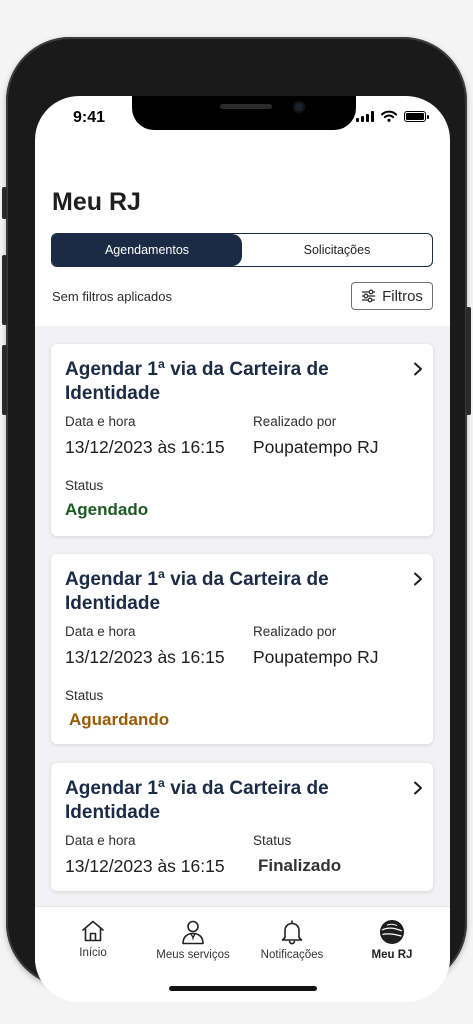 The image size is (473, 1024). I want to click on status-icons, so click(392, 116).